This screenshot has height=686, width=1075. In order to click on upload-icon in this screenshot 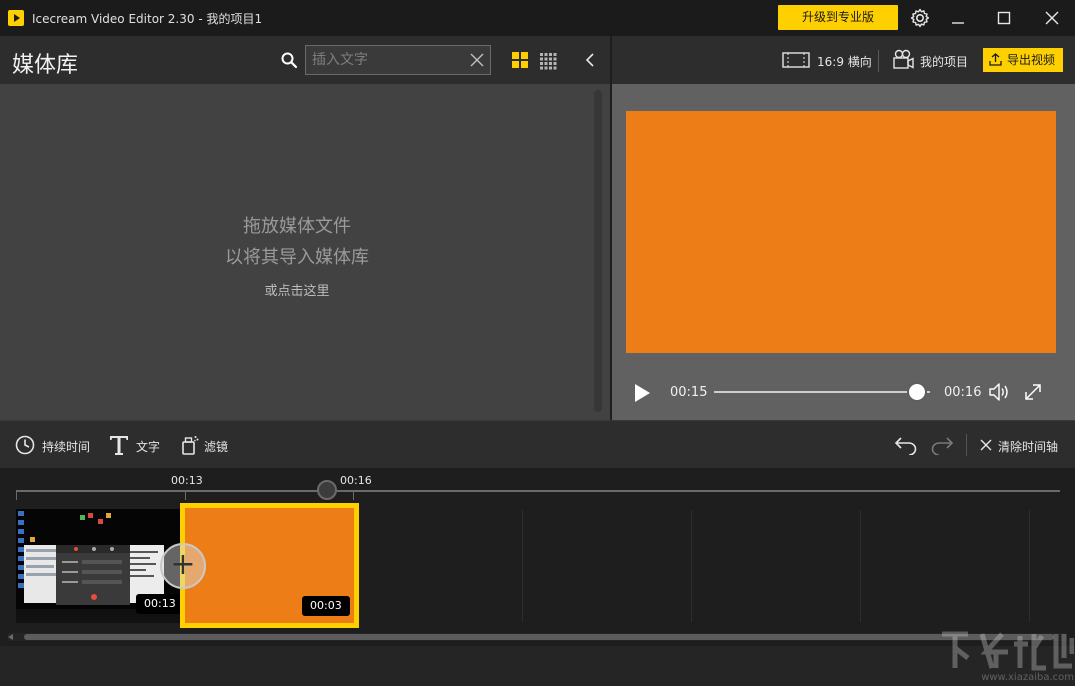, I will do `click(995, 59)`.